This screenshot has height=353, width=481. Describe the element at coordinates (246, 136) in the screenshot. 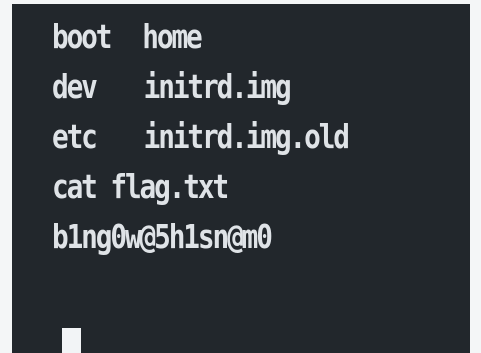

I see `dir-entry-initrd-img-old: initrd.img.old` at that location.